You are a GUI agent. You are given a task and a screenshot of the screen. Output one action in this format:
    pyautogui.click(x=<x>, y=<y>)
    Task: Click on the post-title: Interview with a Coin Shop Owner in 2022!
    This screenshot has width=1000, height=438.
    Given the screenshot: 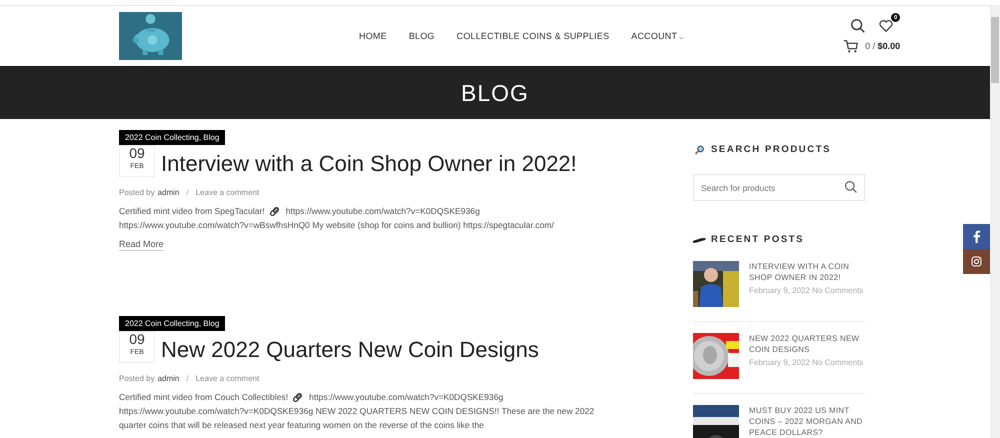 What is the action you would take?
    pyautogui.click(x=369, y=164)
    